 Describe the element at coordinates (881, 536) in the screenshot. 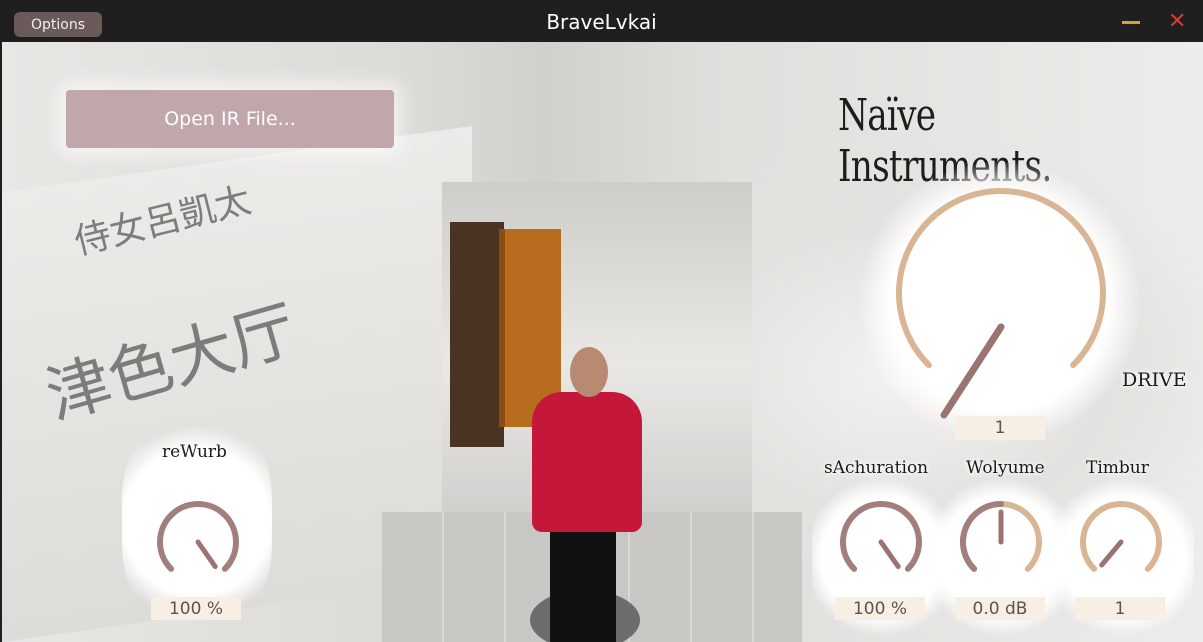

I see `saturation-knob-track` at that location.